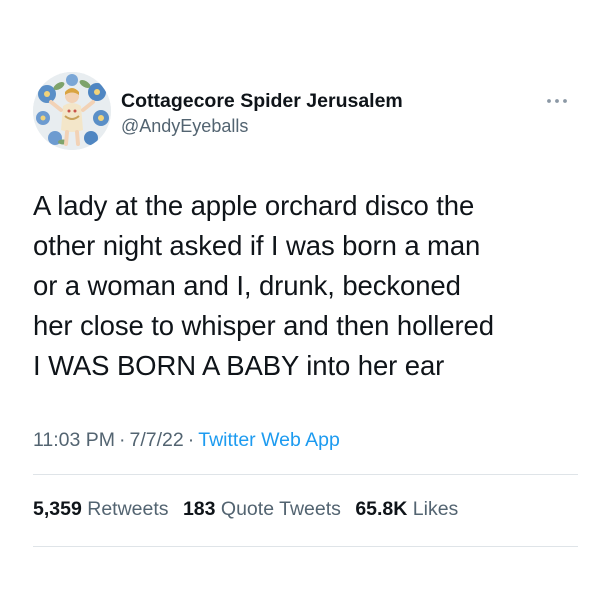 The height and width of the screenshot is (600, 600). What do you see at coordinates (186, 440) in the screenshot?
I see `tweet-meta: 11:03 PM · 7/7/22 · Twitter Web App` at bounding box center [186, 440].